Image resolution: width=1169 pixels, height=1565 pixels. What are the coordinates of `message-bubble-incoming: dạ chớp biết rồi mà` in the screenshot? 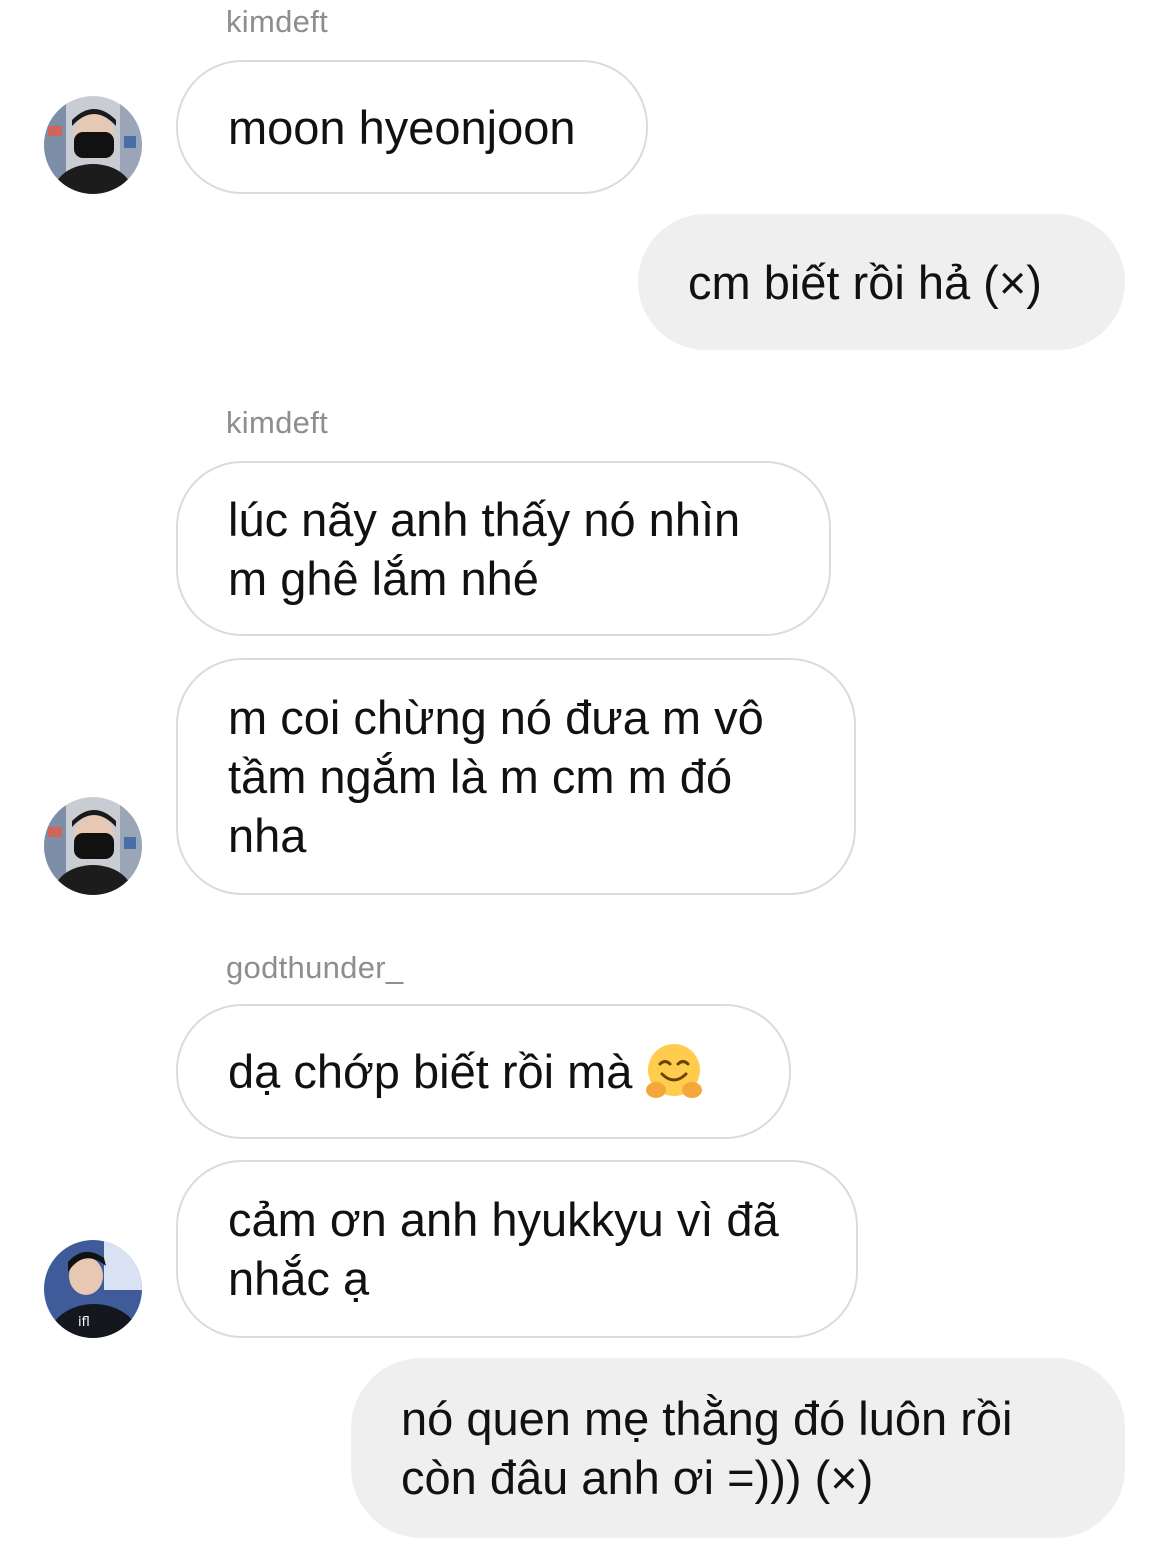 It's located at (483, 1071).